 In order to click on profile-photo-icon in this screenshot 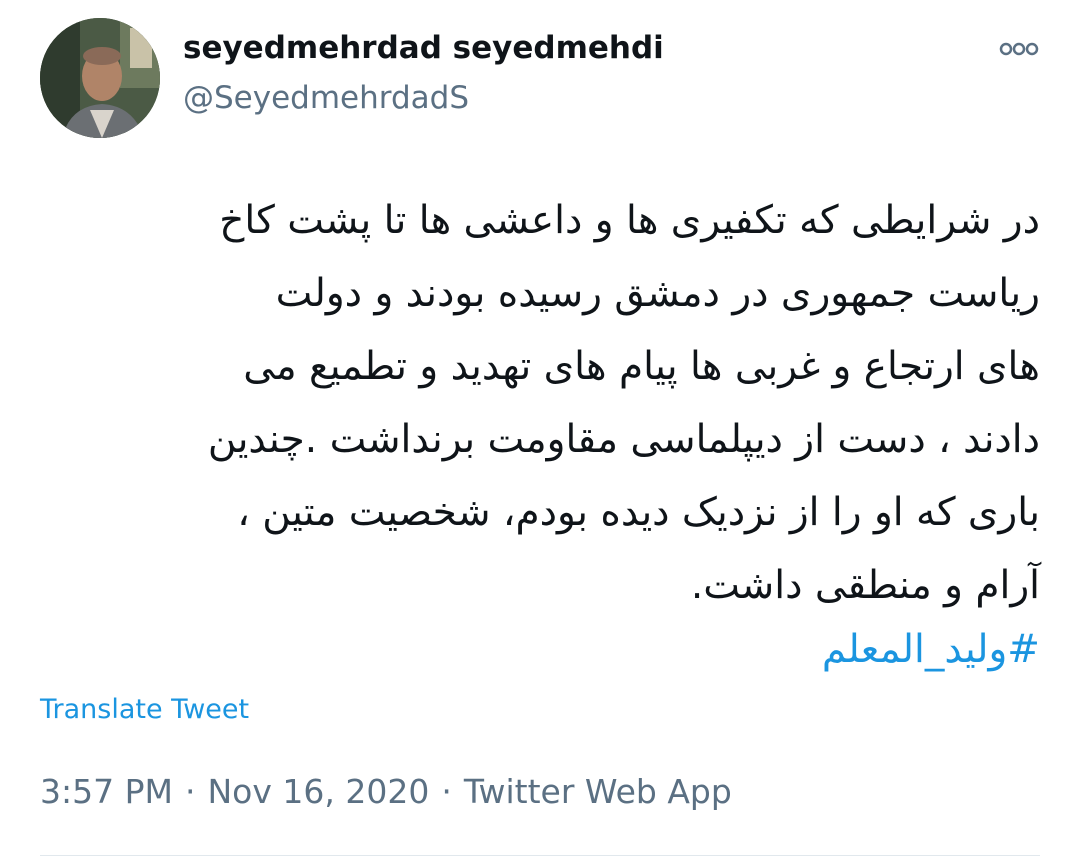, I will do `click(100, 78)`.